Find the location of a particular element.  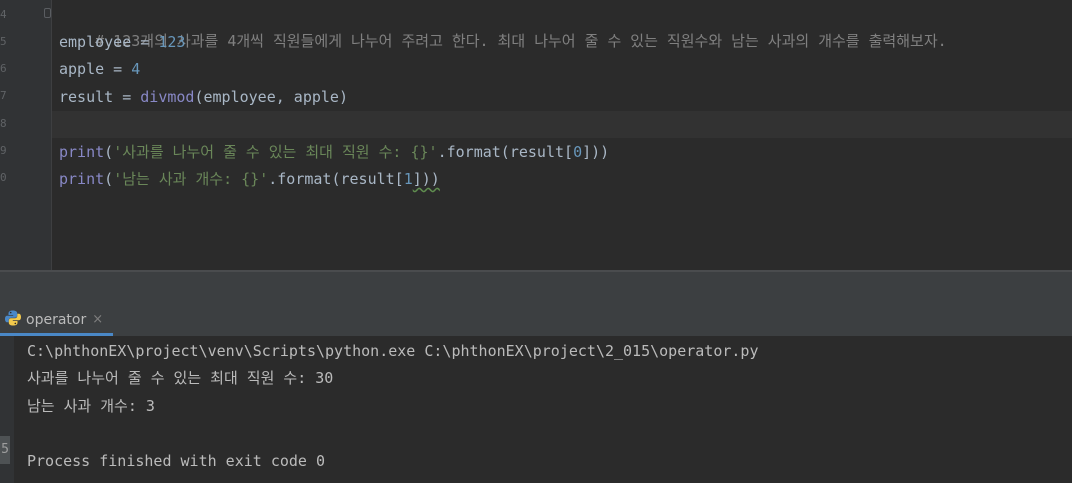

gutter-marker: 5 is located at coordinates (5, 450).